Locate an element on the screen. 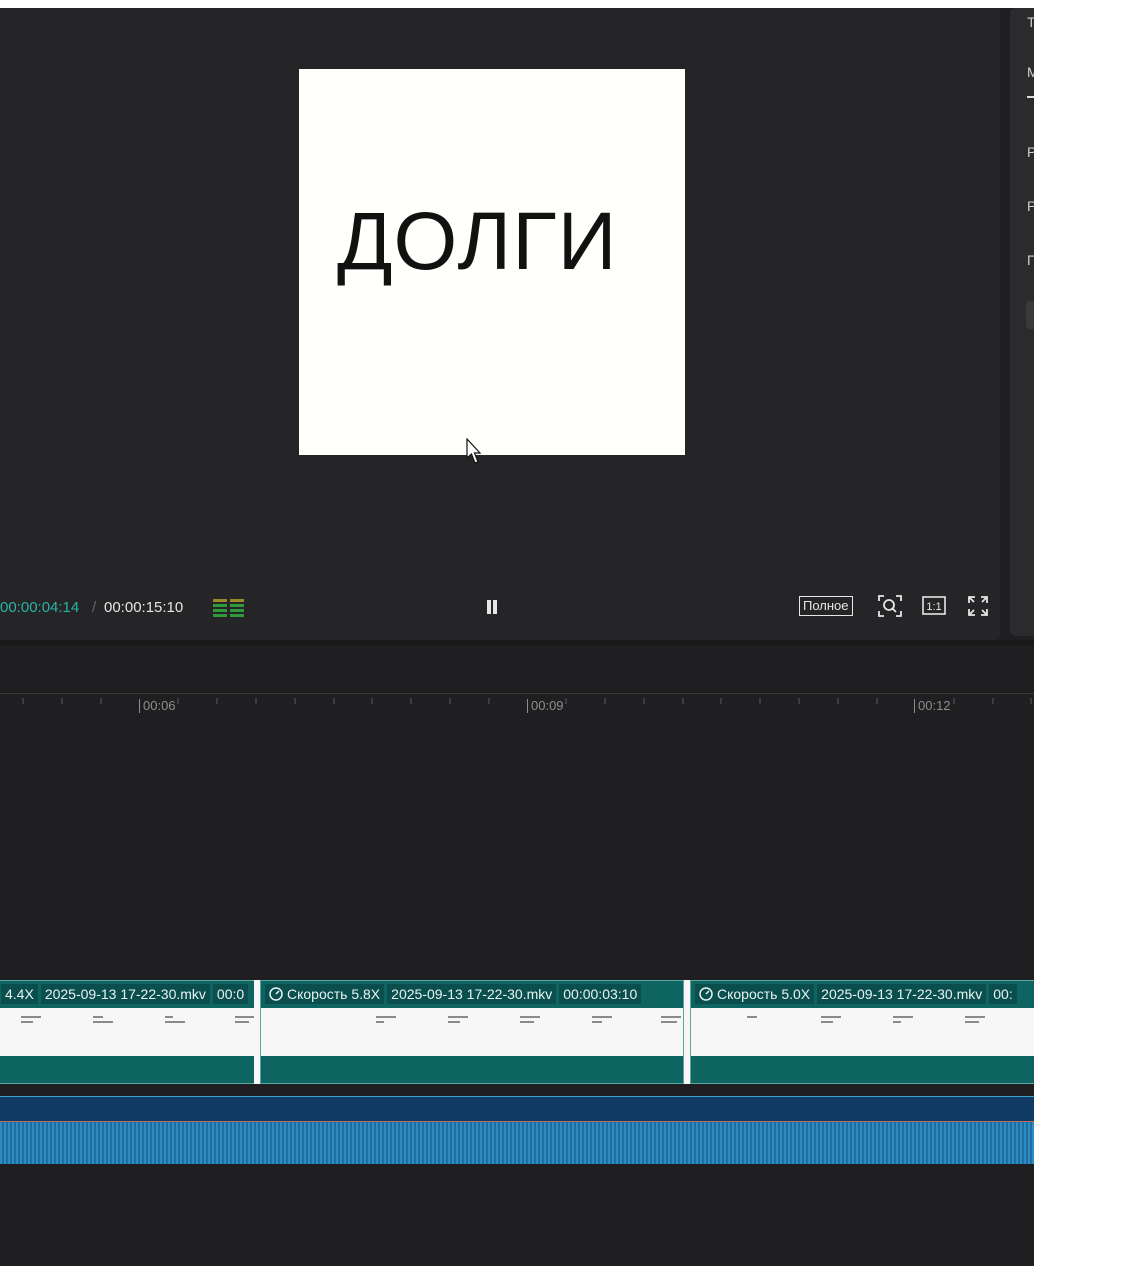 The width and height of the screenshot is (1125, 1266). ruler-tick-label: 00:09 is located at coordinates (545, 706).